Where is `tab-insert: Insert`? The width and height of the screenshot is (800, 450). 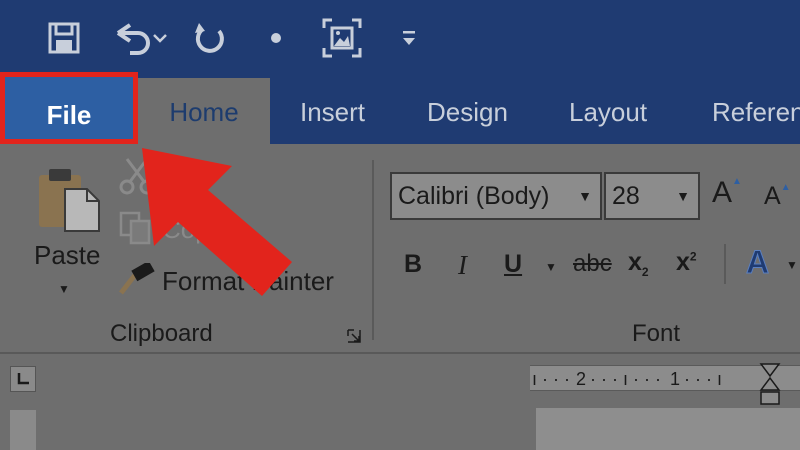
tab-insert: Insert is located at coordinates (332, 112).